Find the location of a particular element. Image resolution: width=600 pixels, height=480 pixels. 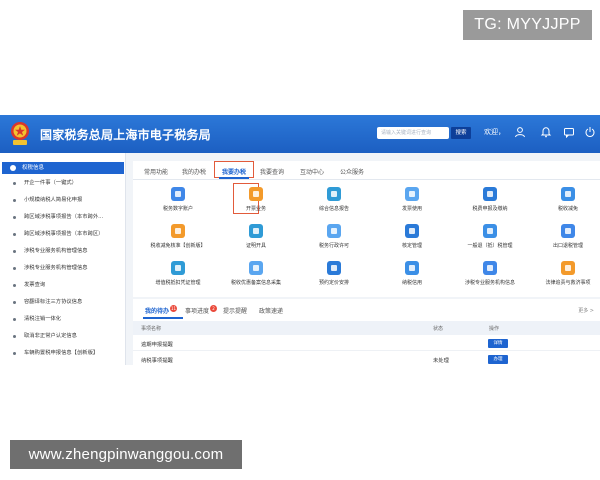

sidebar-item: 容翻译标注三方协议信息 is located at coordinates (63, 302).